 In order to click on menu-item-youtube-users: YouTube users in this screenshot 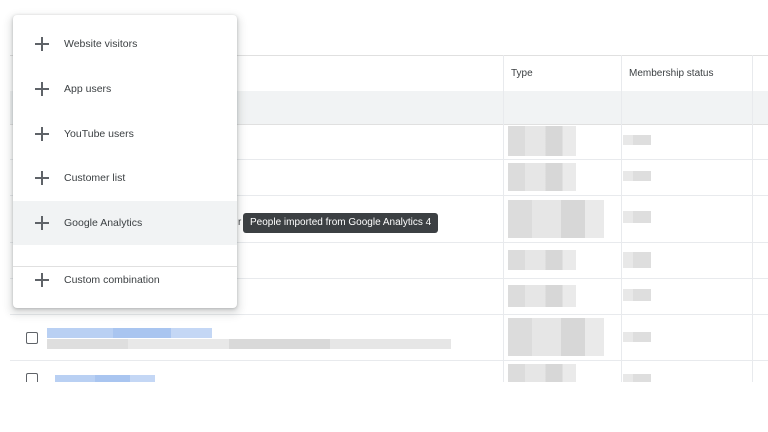, I will do `click(125, 134)`.